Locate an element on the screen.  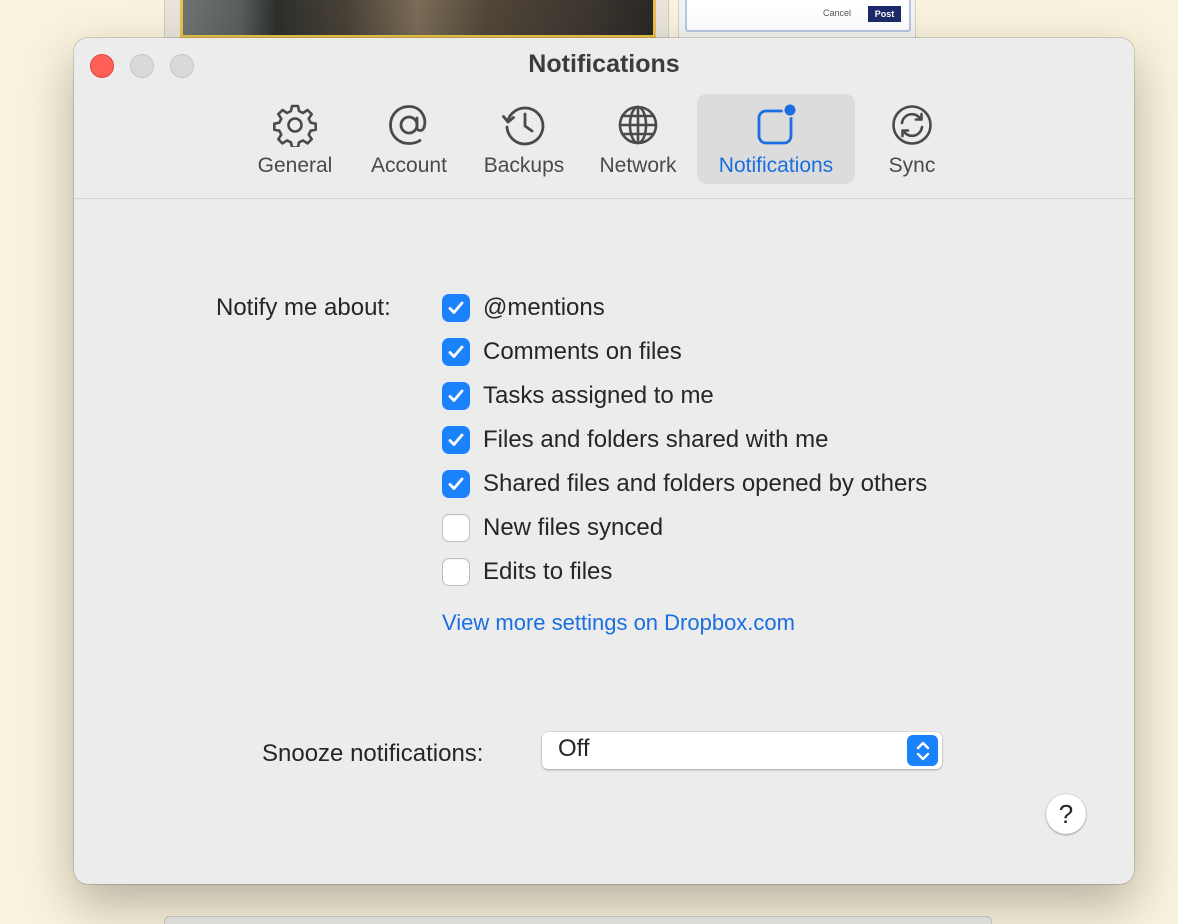
mentions-checkbox is located at coordinates (456, 308).